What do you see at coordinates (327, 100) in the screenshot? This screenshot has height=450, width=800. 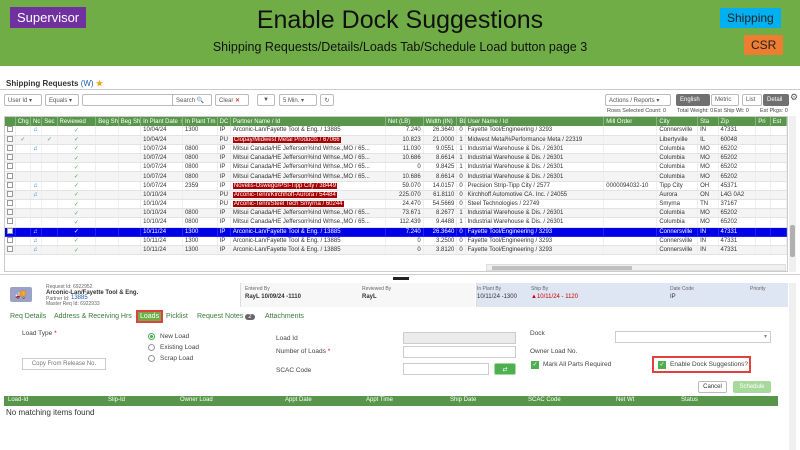 I see `refresh-icon: ↻` at bounding box center [327, 100].